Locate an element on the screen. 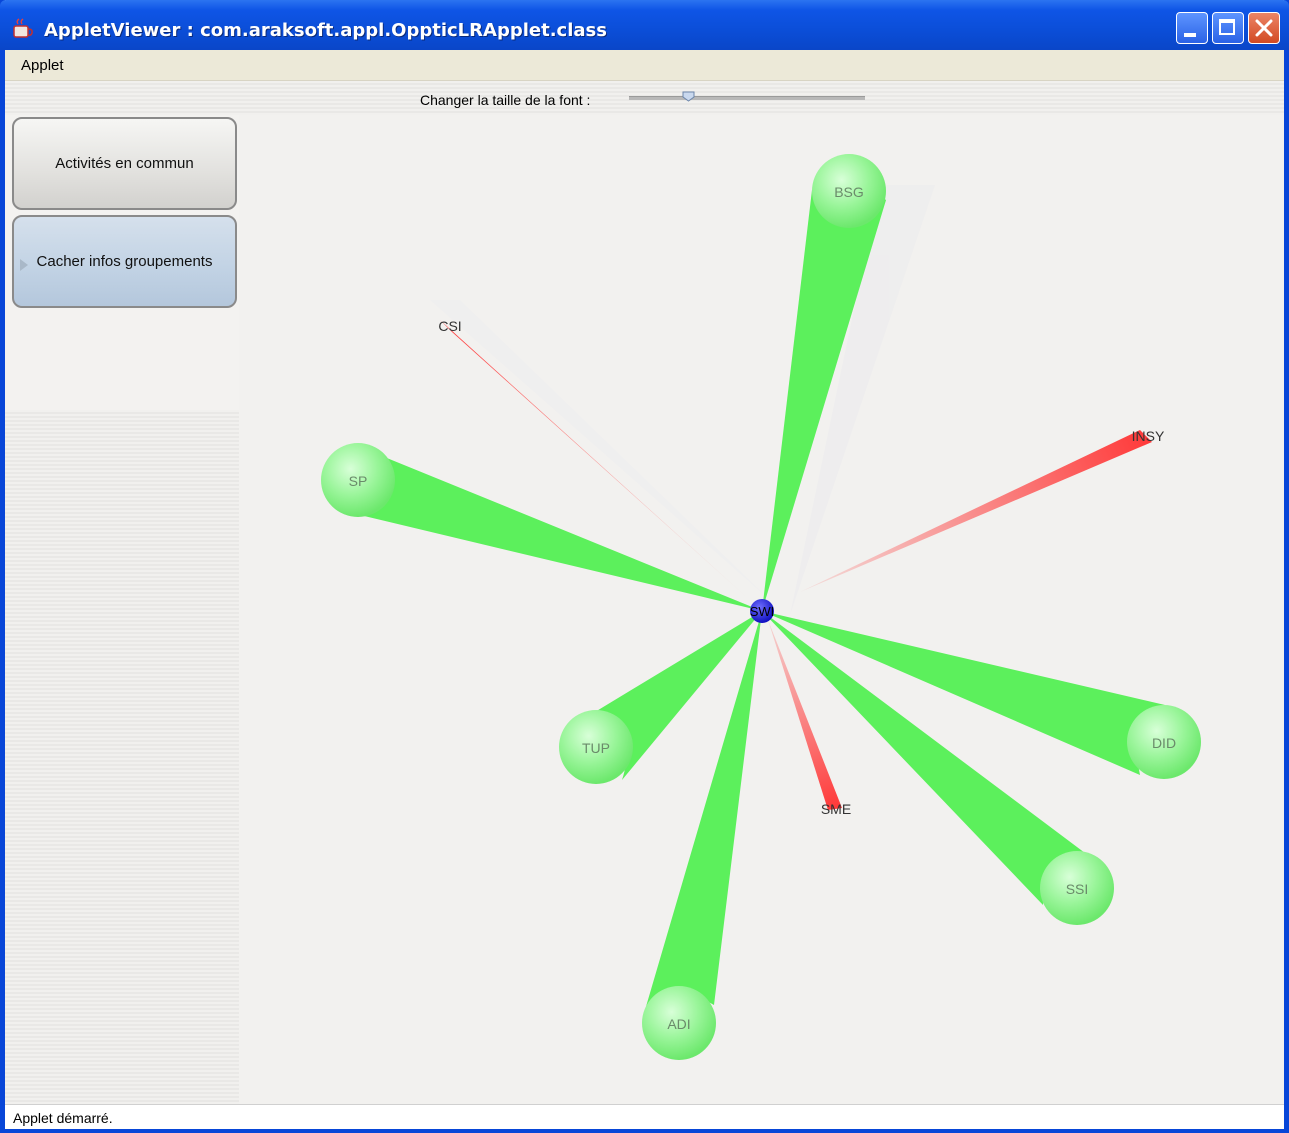 The image size is (1289, 1133). close-button is located at coordinates (1264, 28).